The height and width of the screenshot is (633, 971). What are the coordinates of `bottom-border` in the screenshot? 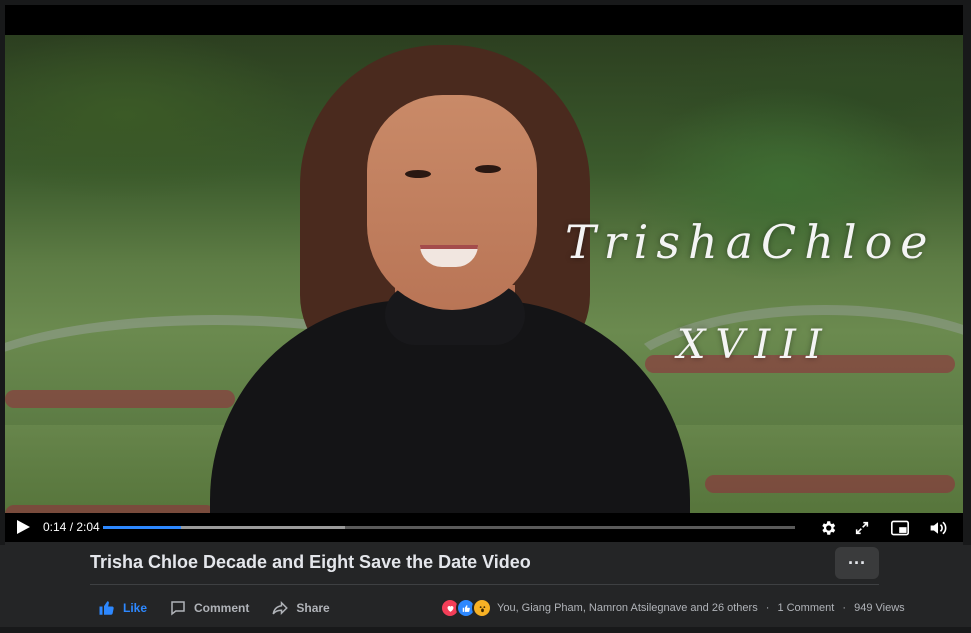 It's located at (485, 630).